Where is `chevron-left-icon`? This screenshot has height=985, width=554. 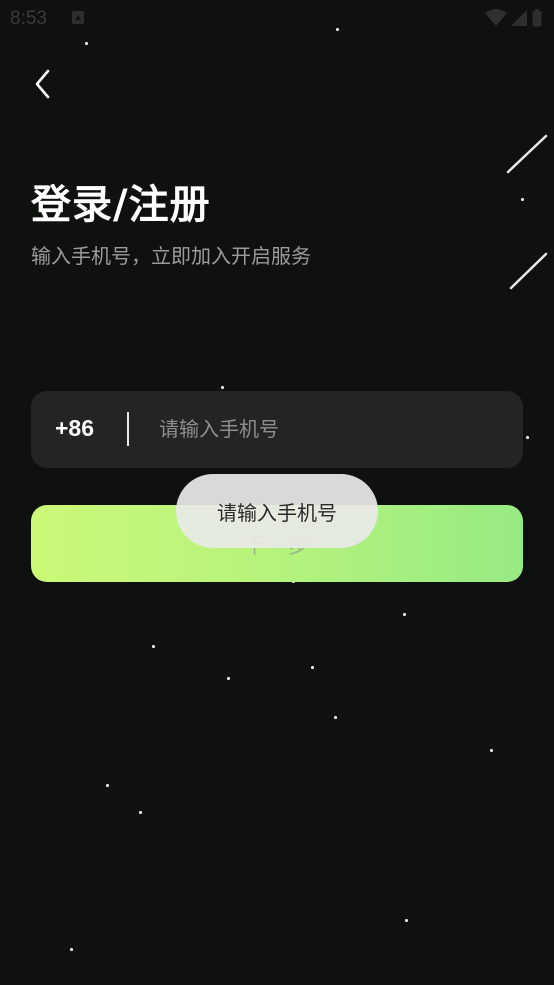
chevron-left-icon is located at coordinates (43, 86).